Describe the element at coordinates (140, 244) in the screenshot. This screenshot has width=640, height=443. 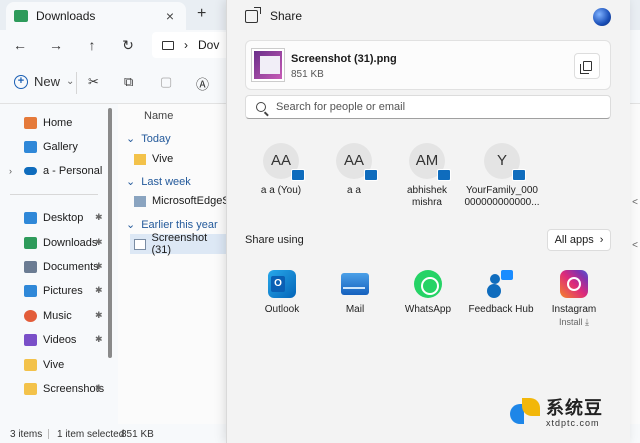
I see `image-file-icon` at that location.